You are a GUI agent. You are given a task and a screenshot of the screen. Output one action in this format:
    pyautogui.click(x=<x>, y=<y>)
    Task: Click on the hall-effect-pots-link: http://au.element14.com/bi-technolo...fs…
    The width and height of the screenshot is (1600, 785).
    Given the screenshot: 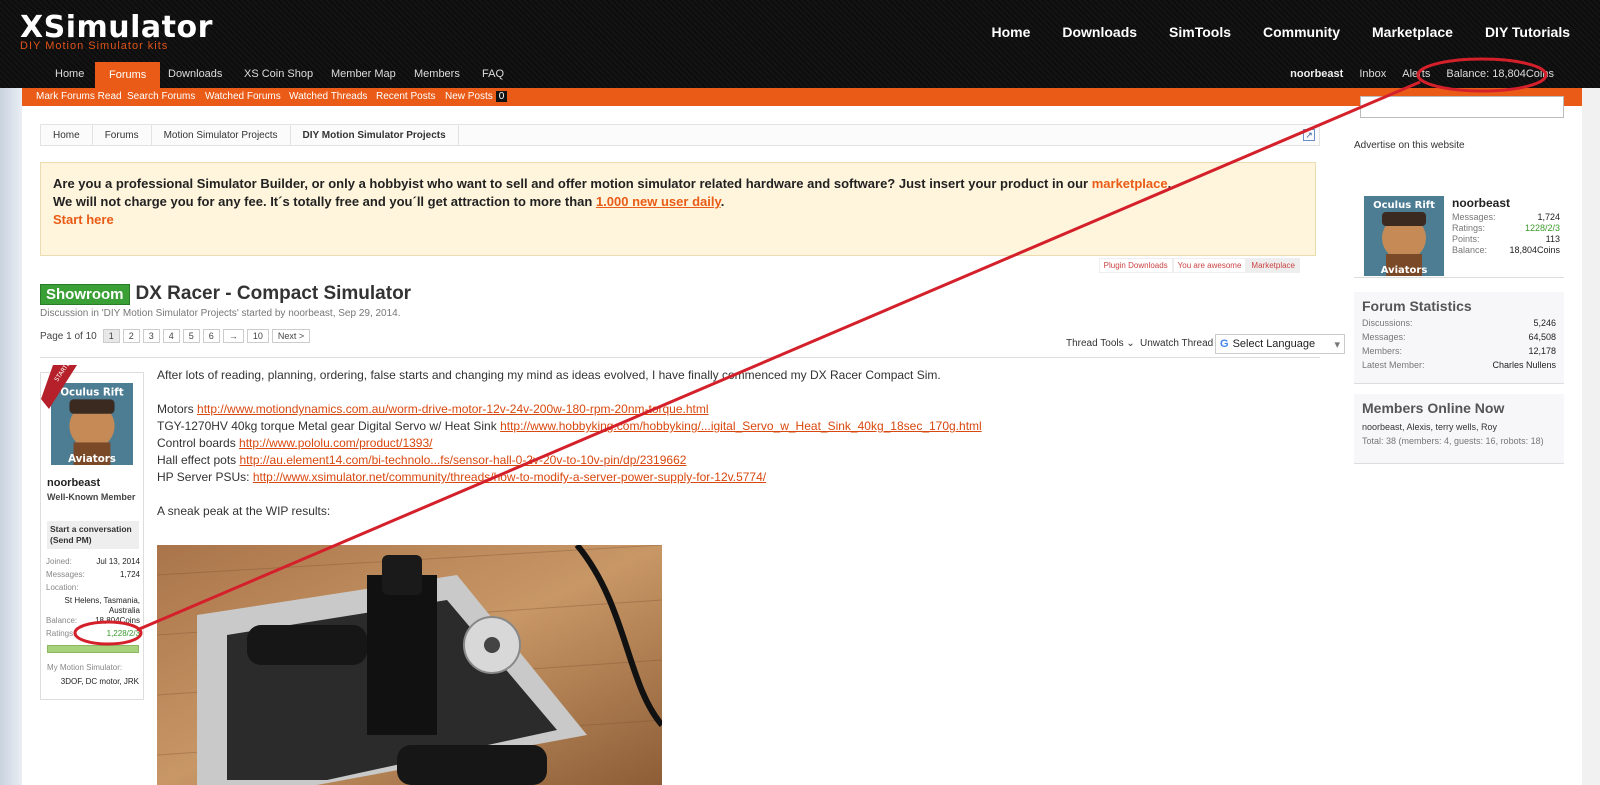 What is the action you would take?
    pyautogui.click(x=463, y=460)
    